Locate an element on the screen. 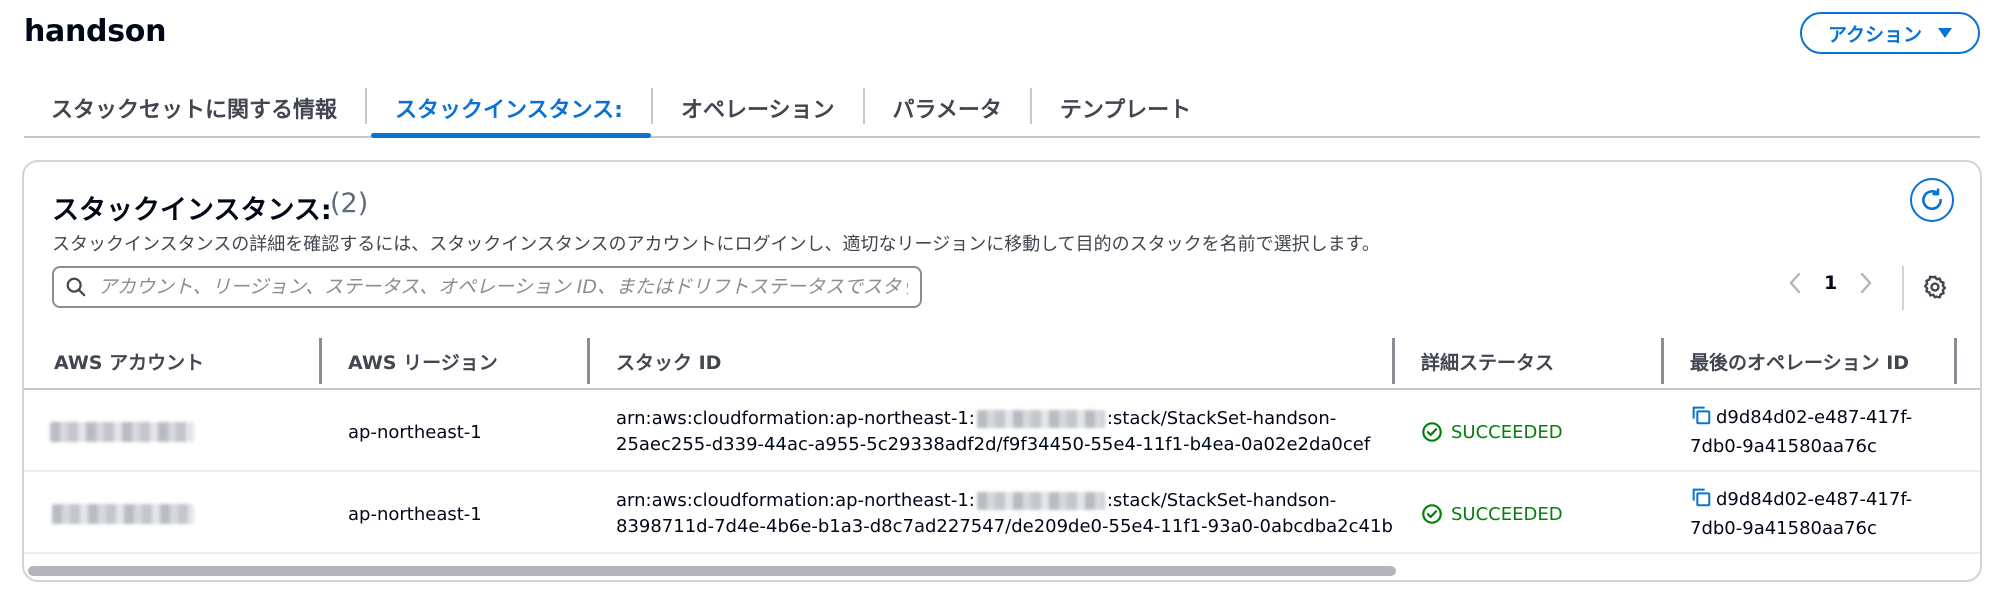 The width and height of the screenshot is (2000, 608). tab-label: オペレーション is located at coordinates (757, 110).